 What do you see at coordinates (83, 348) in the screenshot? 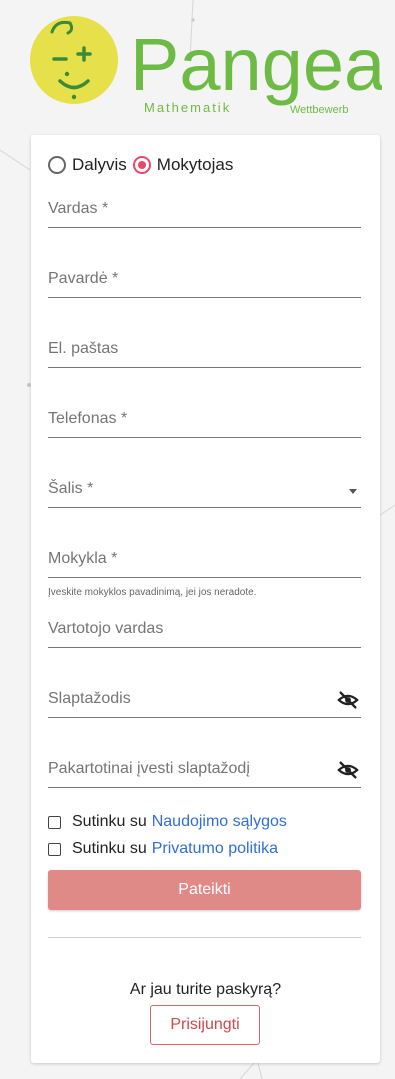
I see `email-placeholder: El. paštas` at bounding box center [83, 348].